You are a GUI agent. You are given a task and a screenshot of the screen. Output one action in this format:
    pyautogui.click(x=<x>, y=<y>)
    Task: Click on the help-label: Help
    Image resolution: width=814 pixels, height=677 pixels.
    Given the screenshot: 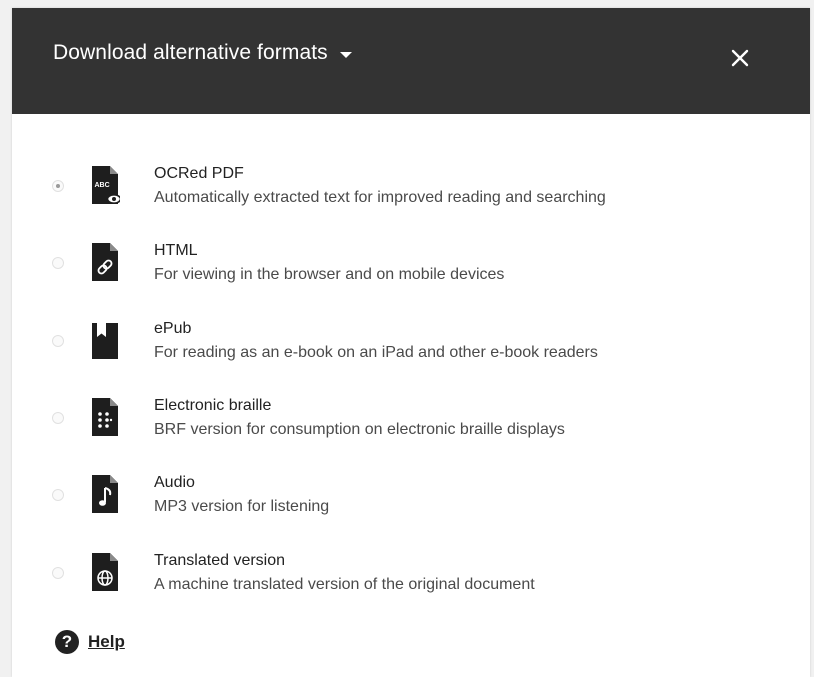 What is the action you would take?
    pyautogui.click(x=106, y=642)
    